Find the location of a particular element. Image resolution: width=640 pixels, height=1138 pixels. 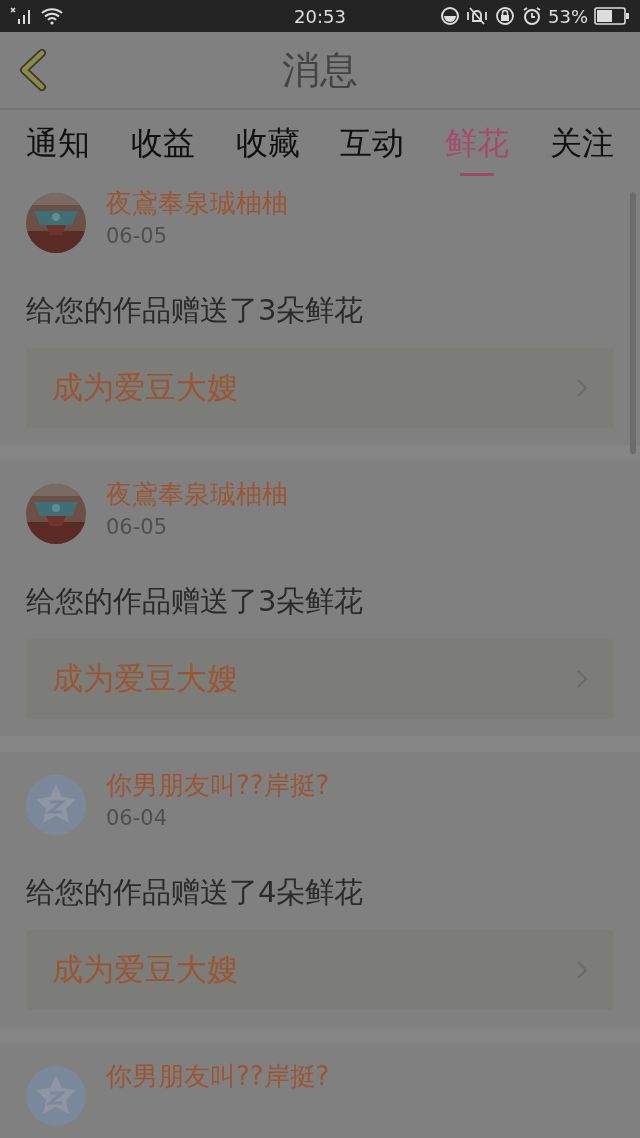

tab: 通知 is located at coordinates (58, 145).